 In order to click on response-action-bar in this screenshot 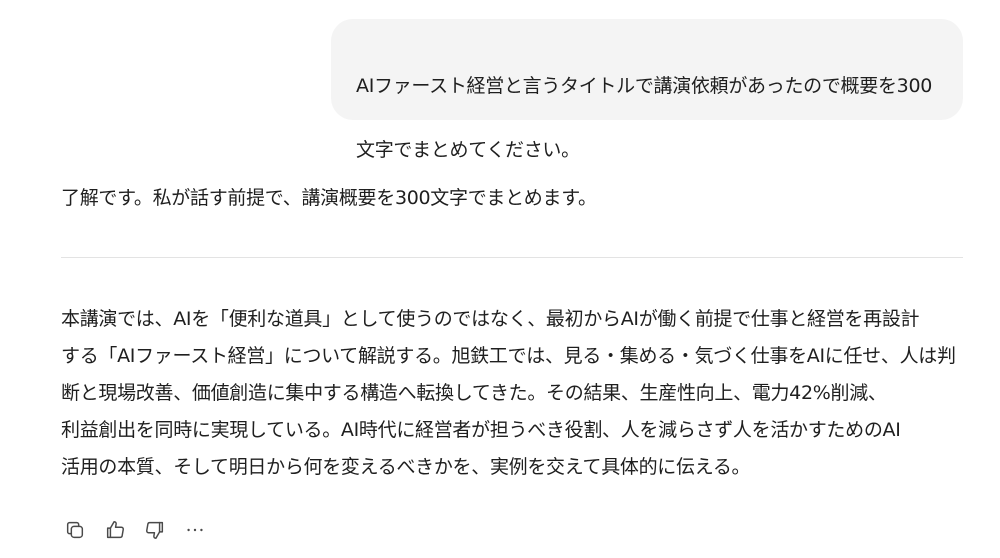, I will do `click(135, 530)`.